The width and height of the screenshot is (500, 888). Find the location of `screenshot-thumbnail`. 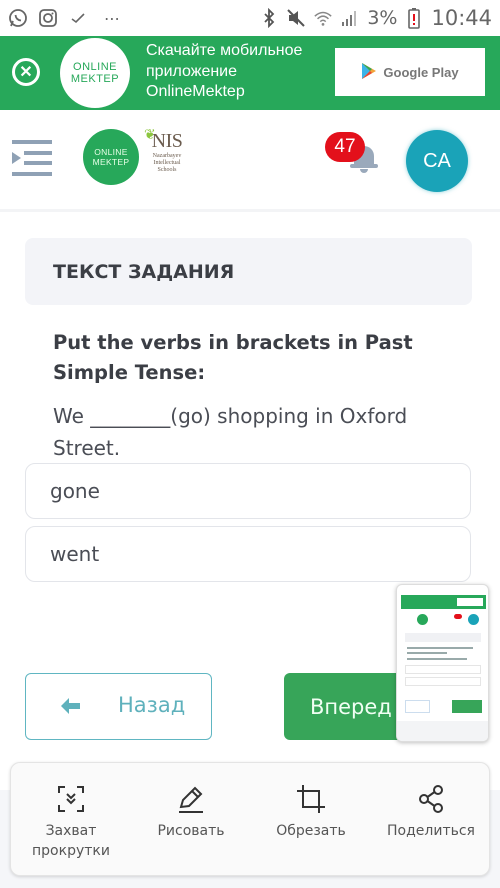

screenshot-thumbnail is located at coordinates (442, 663).